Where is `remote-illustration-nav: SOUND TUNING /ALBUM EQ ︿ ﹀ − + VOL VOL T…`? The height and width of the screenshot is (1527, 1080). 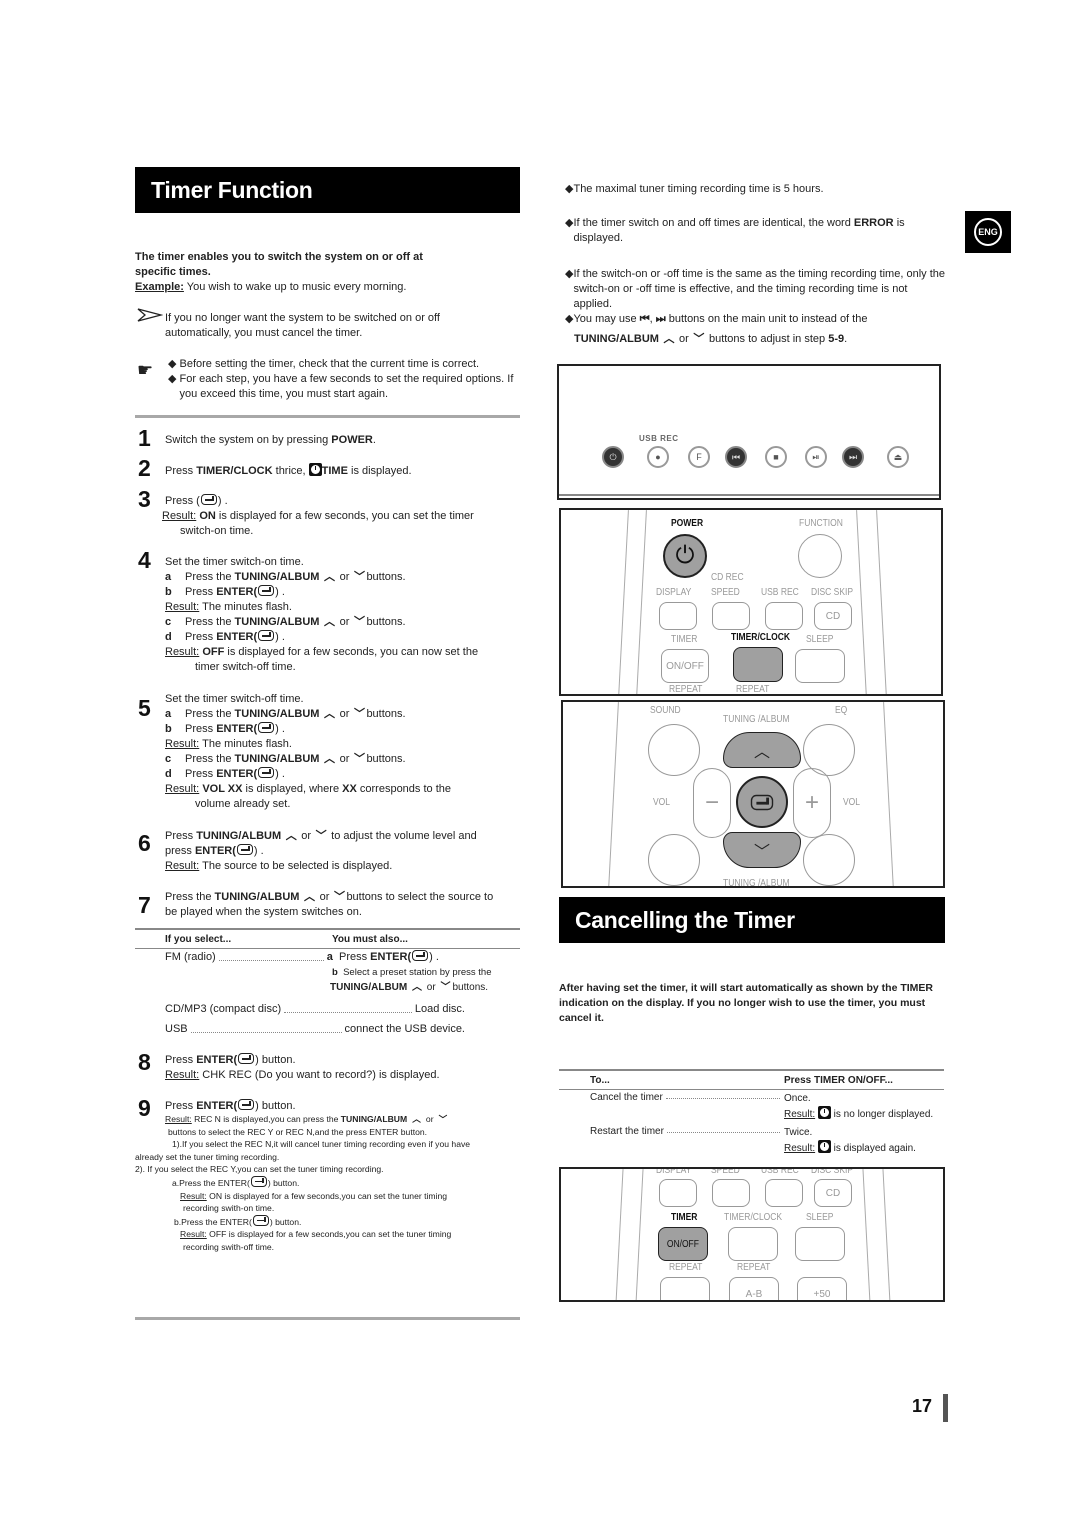 remote-illustration-nav: SOUND TUNING /ALBUM EQ ︿ ﹀ − + VOL VOL T… is located at coordinates (753, 794).